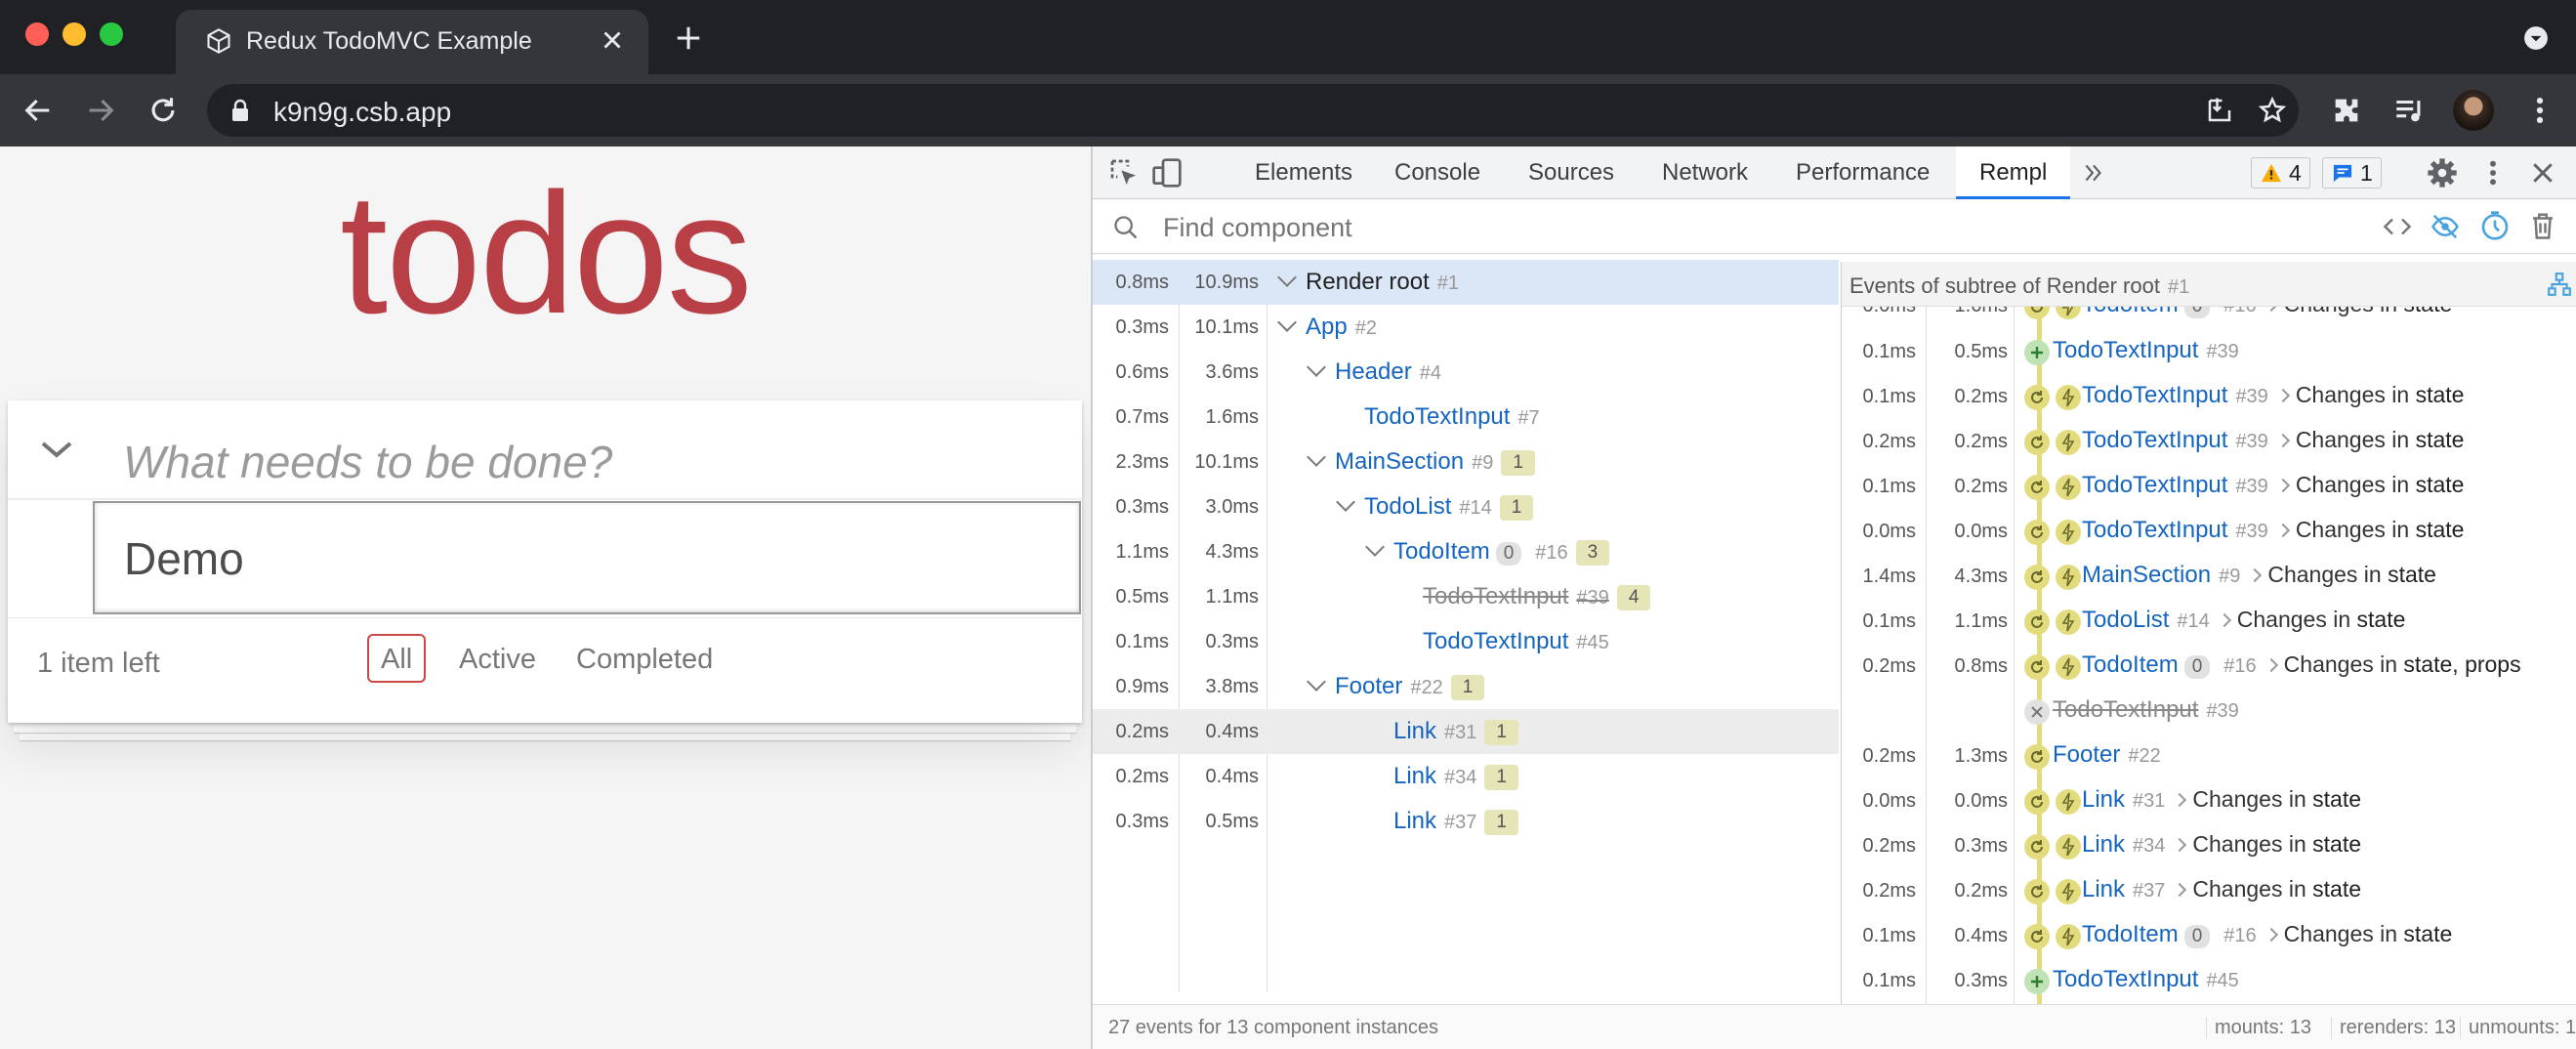  What do you see at coordinates (688, 38) in the screenshot?
I see `new-tab-icon` at bounding box center [688, 38].